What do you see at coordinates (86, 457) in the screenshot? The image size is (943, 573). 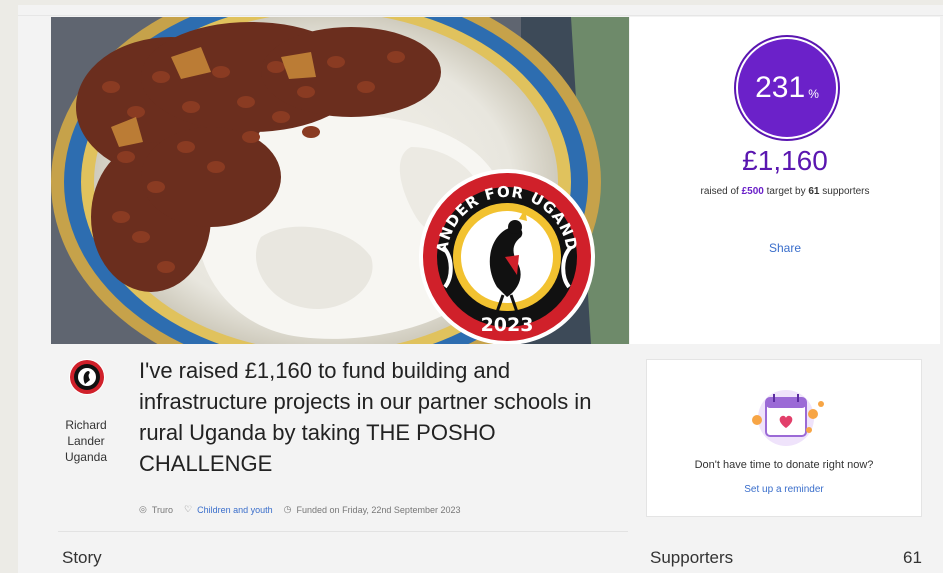 I see `org-name-line-3: Uganda` at bounding box center [86, 457].